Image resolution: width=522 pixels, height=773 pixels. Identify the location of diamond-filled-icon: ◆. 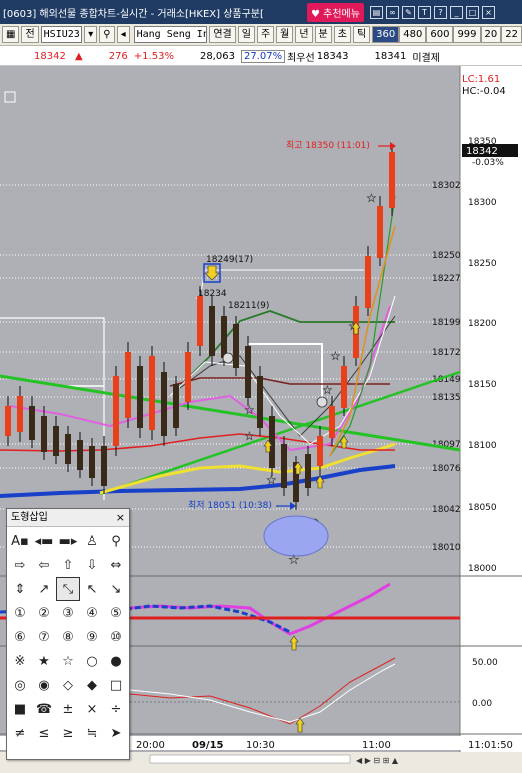
(92, 685).